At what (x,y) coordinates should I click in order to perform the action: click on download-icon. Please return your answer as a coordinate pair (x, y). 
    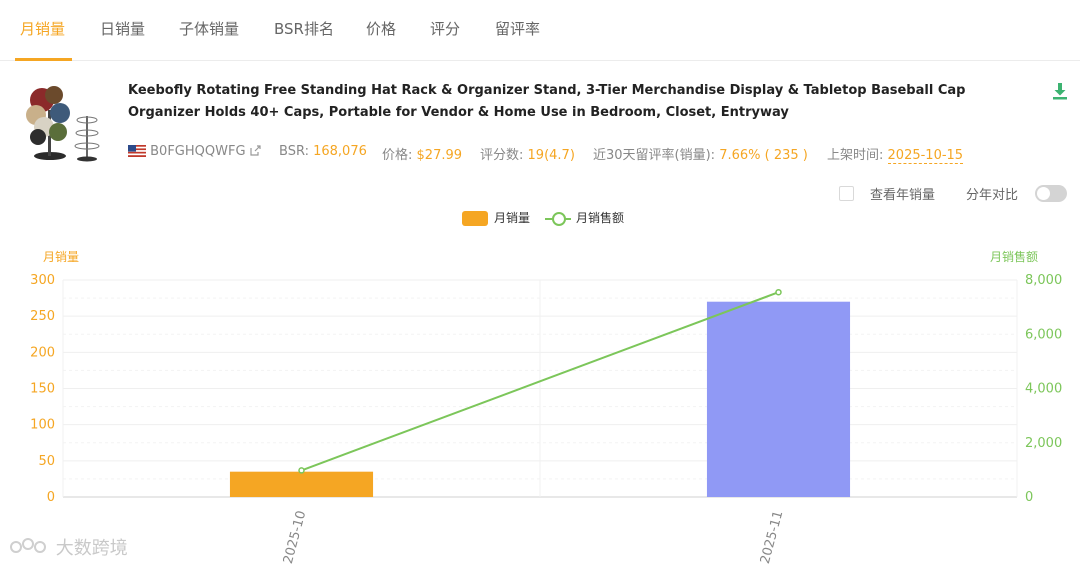
    Looking at the image, I should click on (1060, 91).